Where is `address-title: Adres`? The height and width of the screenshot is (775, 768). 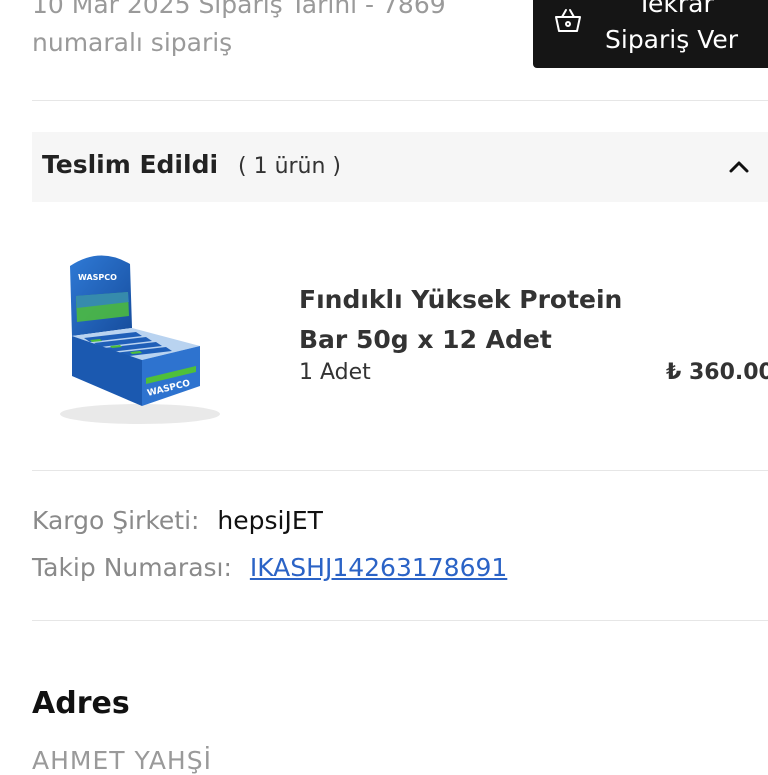 address-title: Adres is located at coordinates (81, 703).